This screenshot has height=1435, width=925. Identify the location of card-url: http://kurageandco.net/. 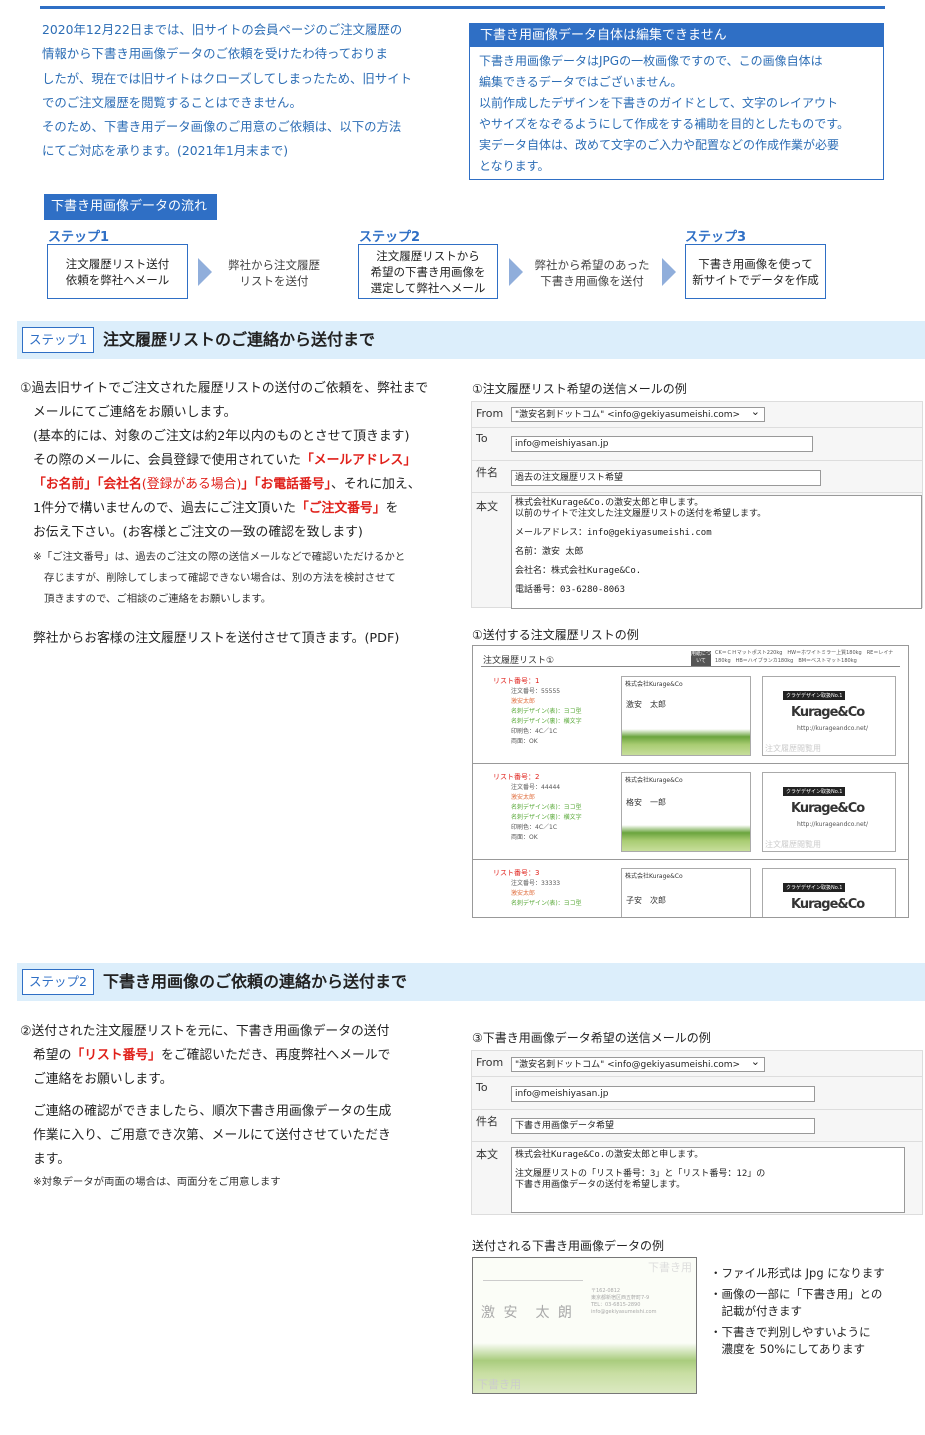
(833, 824).